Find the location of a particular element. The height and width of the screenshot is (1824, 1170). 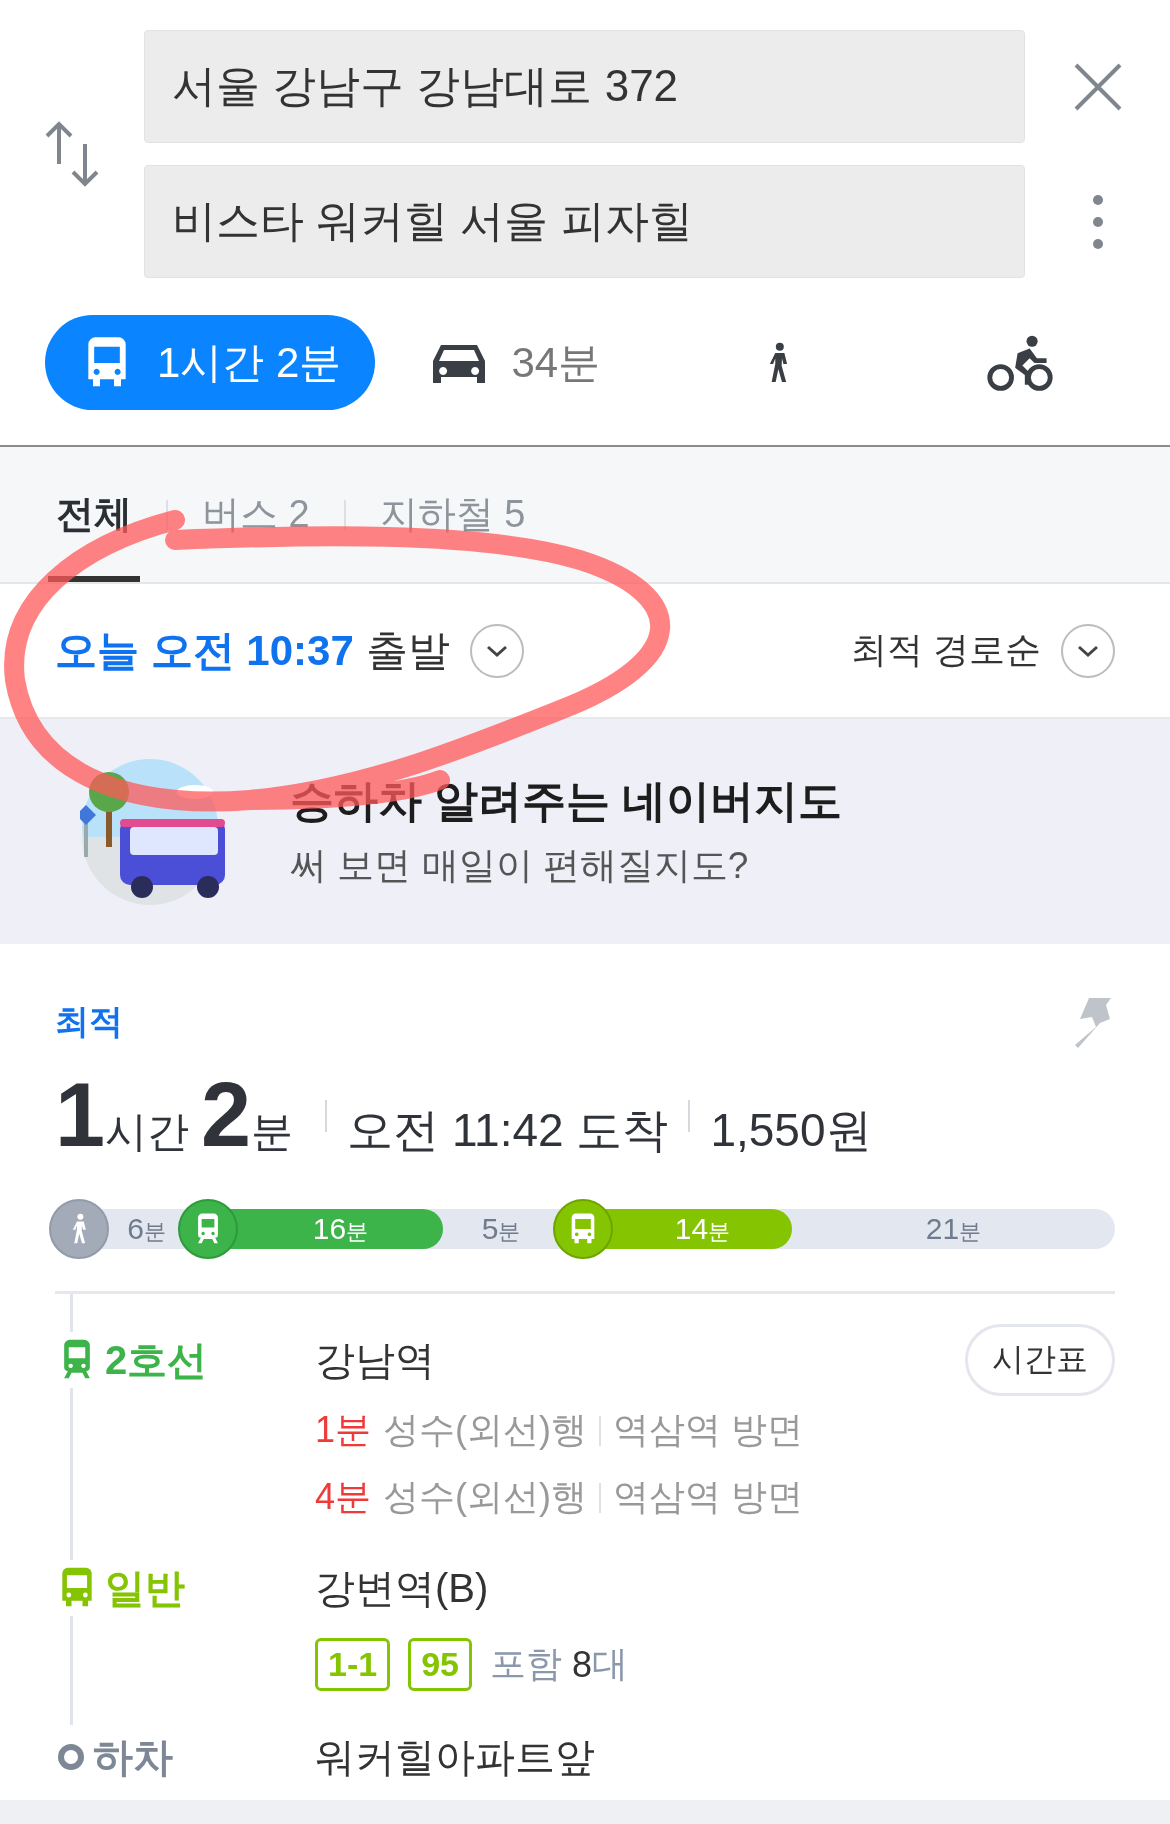

sort-dropdown-button is located at coordinates (1088, 650).